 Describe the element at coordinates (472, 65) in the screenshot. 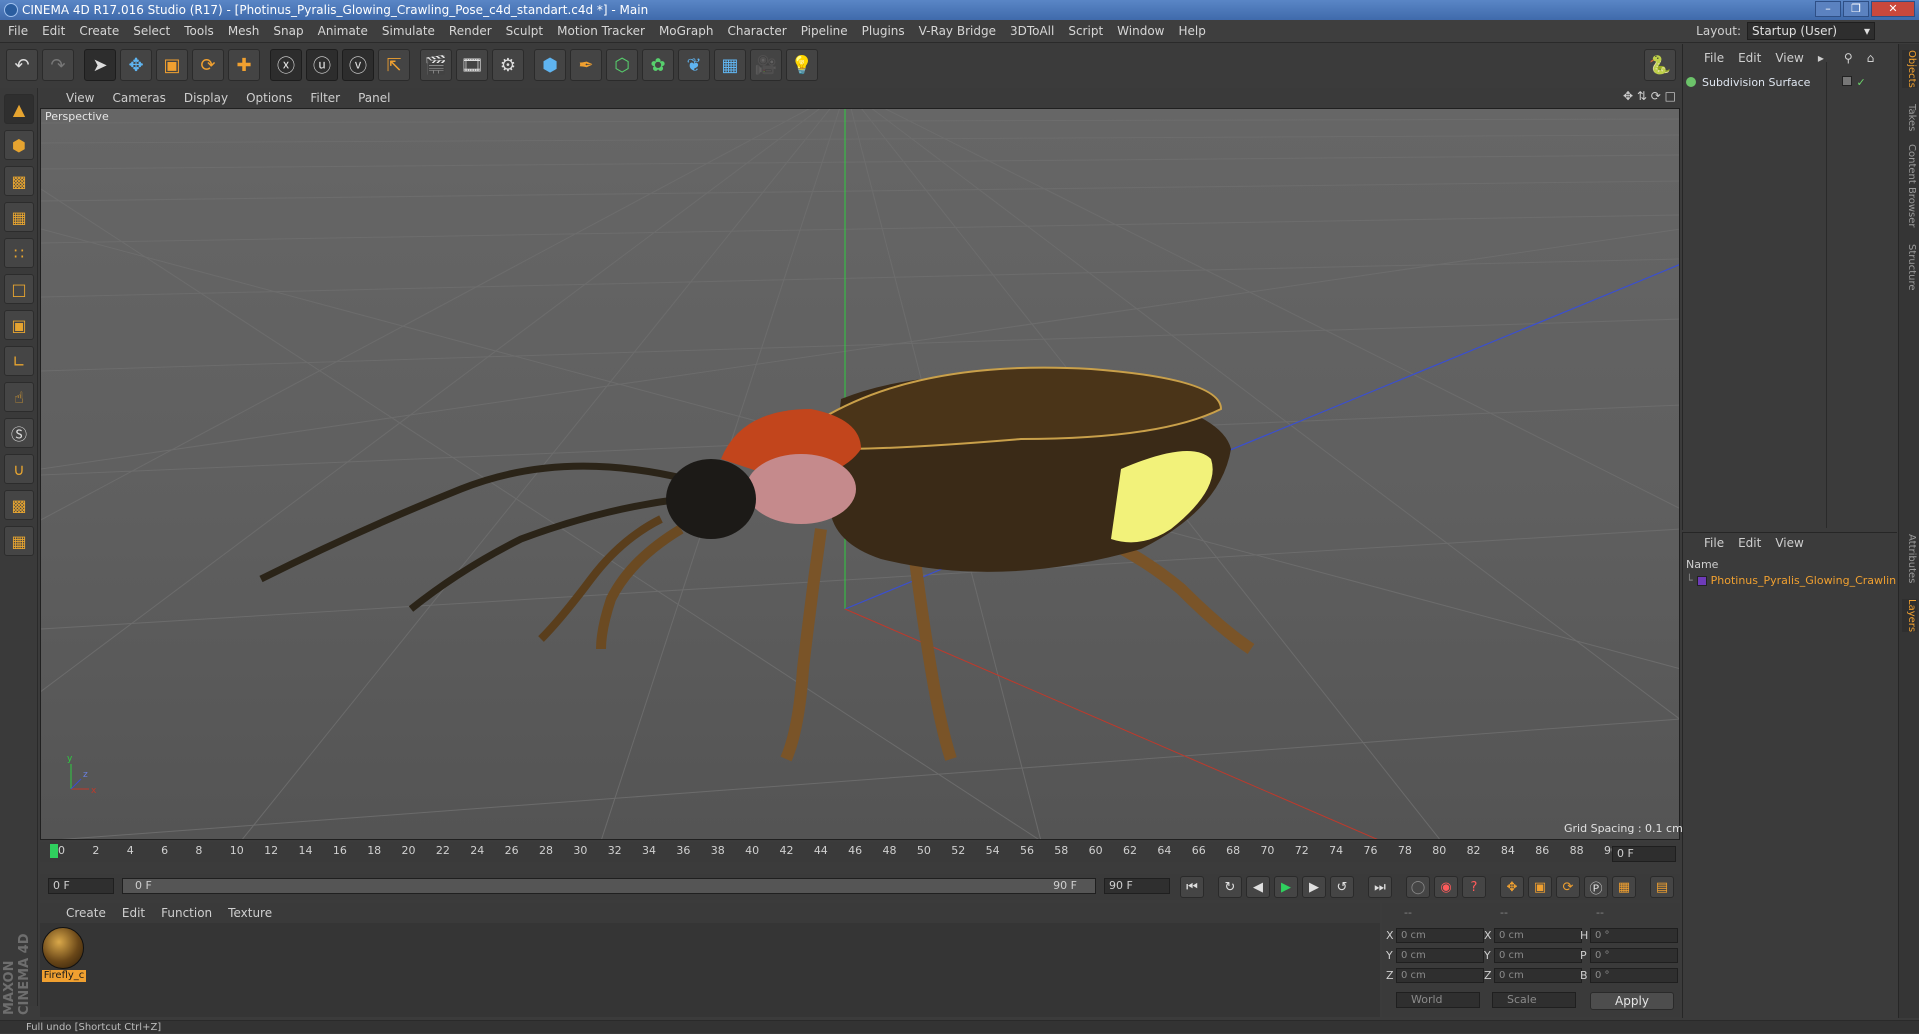

I see `render-picture-viewer-icon: 🎞` at that location.